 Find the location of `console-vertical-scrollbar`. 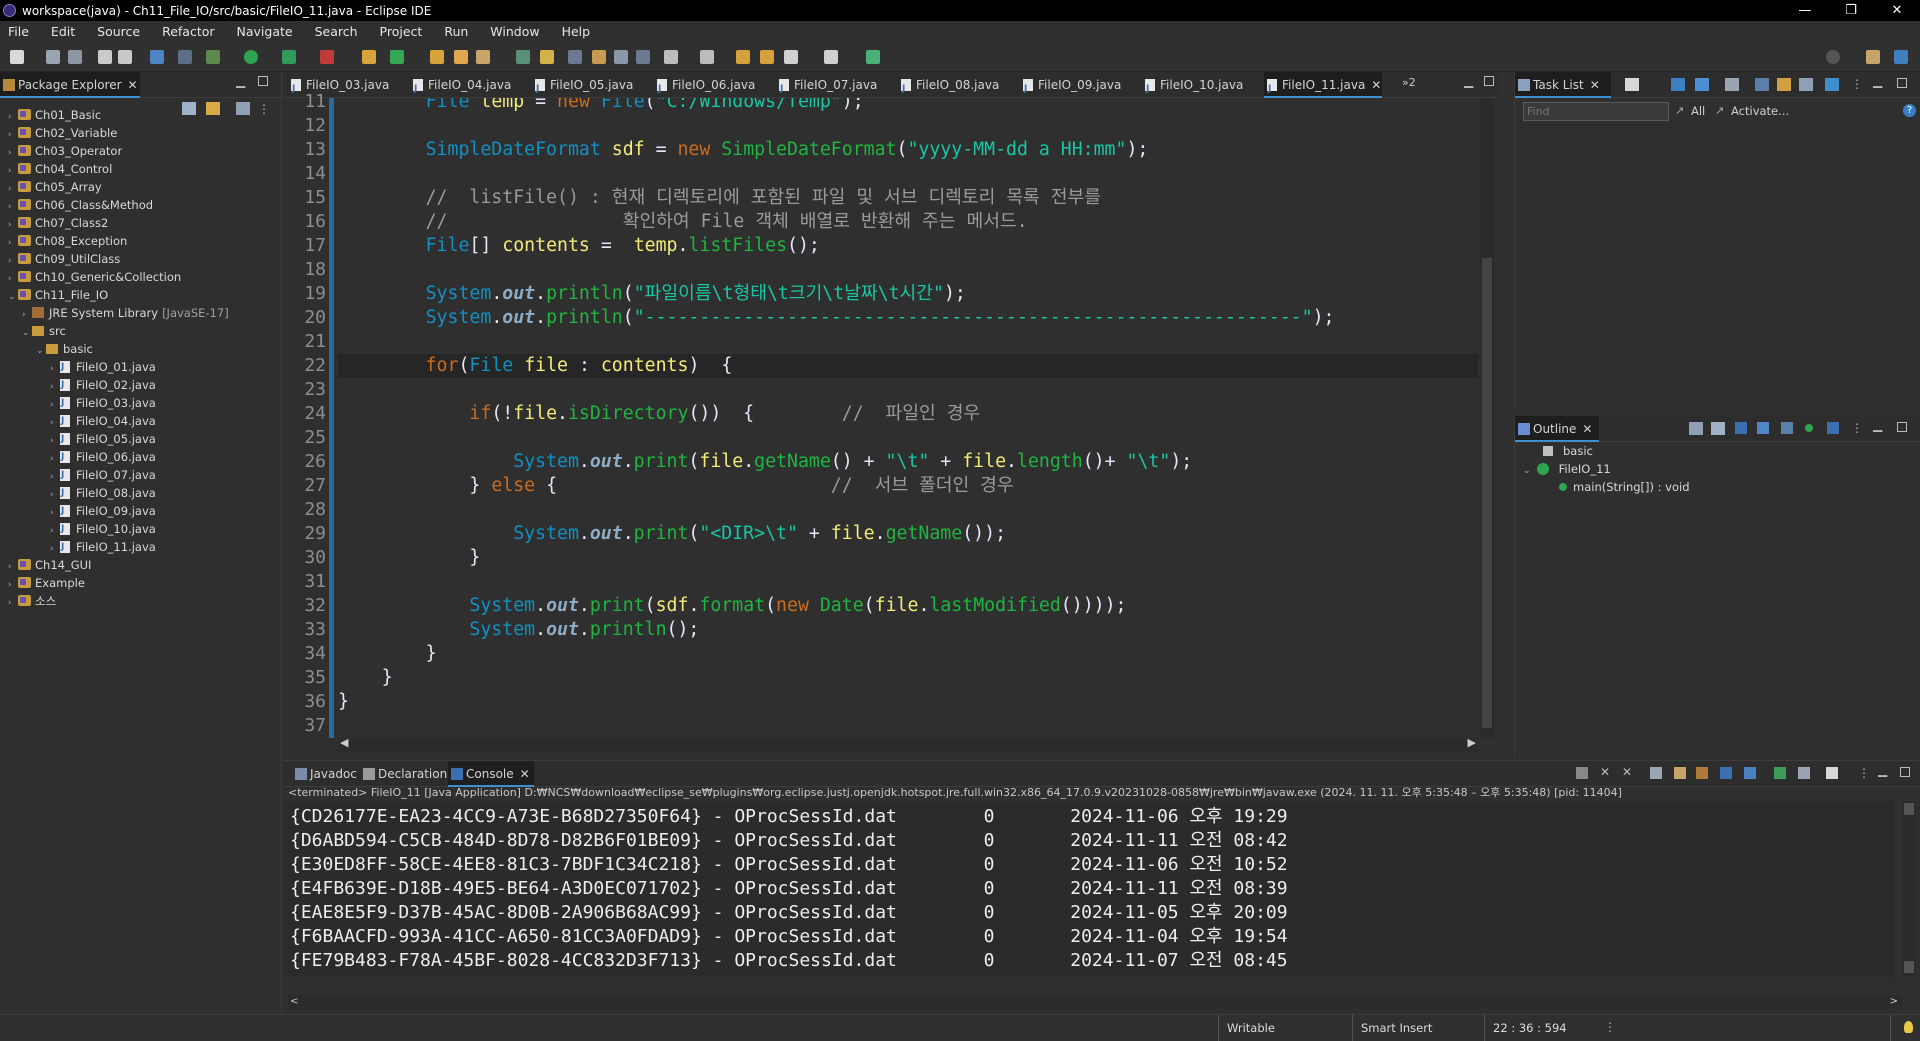

console-vertical-scrollbar is located at coordinates (1909, 889).